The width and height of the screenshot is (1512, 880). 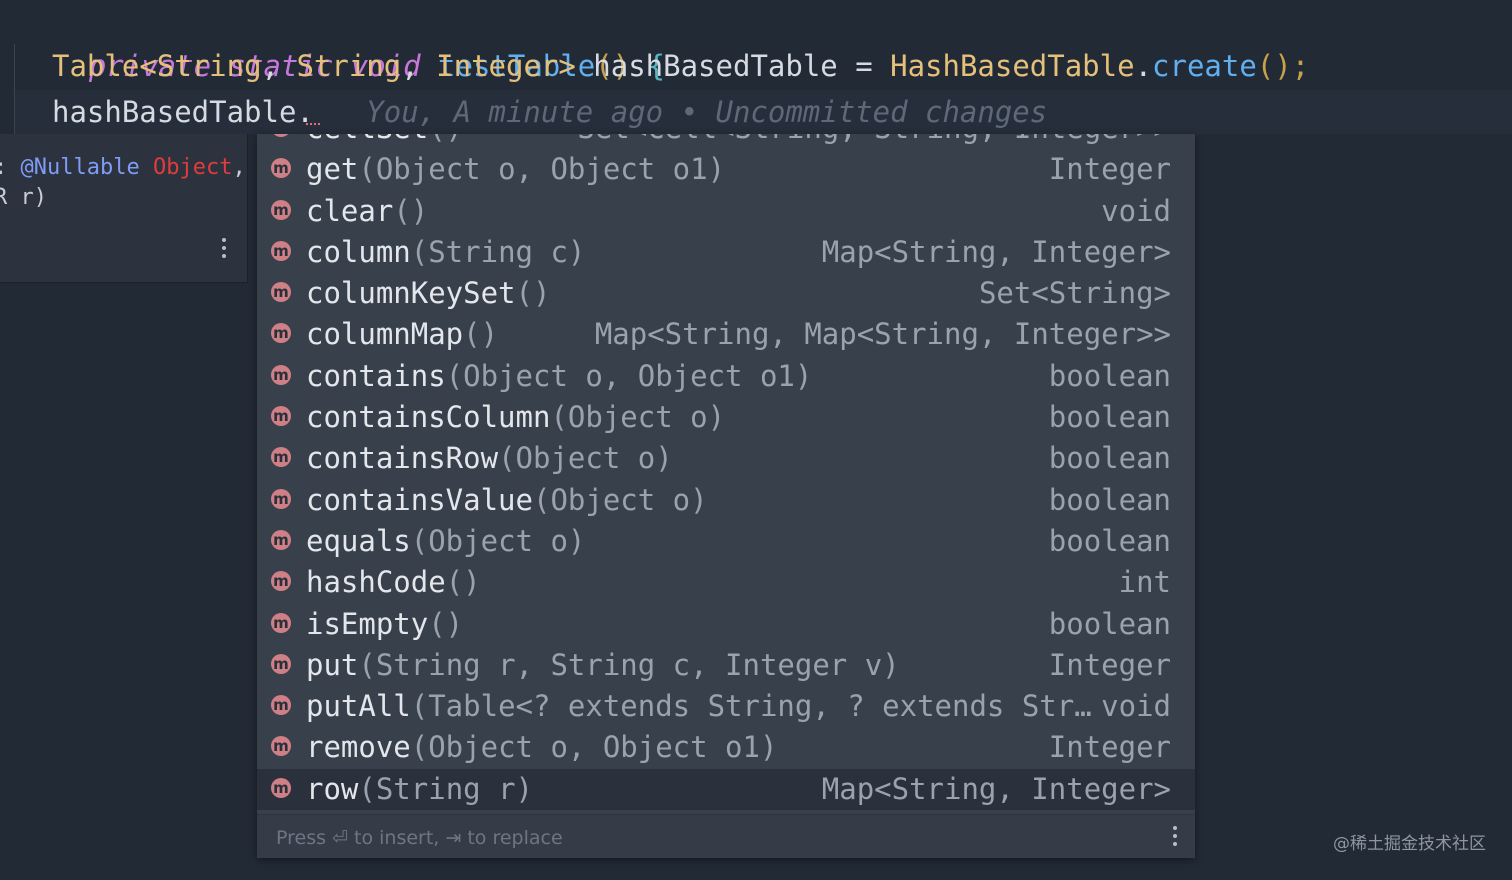 I want to click on completion-item-label: isEmpty(), so click(x=384, y=624).